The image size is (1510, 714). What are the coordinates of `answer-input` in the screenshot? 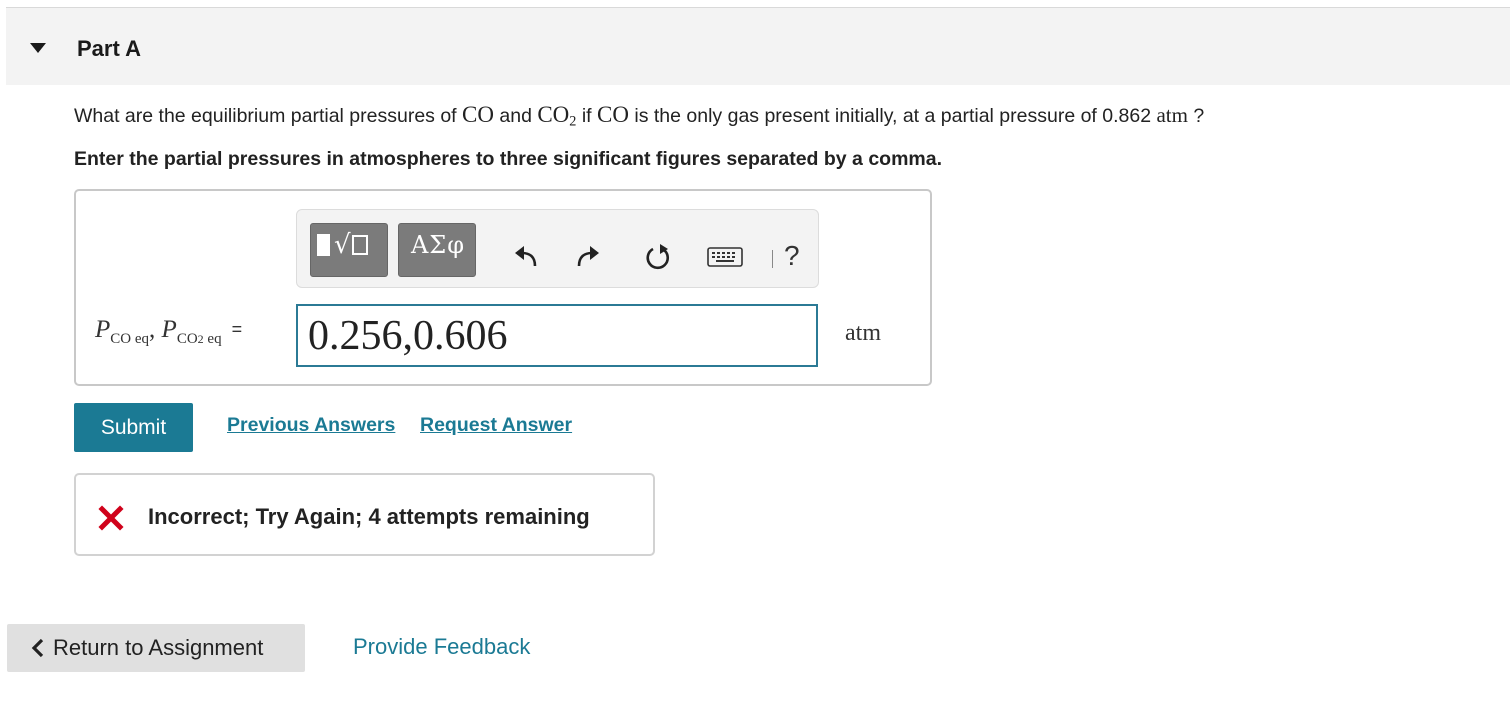 It's located at (557, 335).